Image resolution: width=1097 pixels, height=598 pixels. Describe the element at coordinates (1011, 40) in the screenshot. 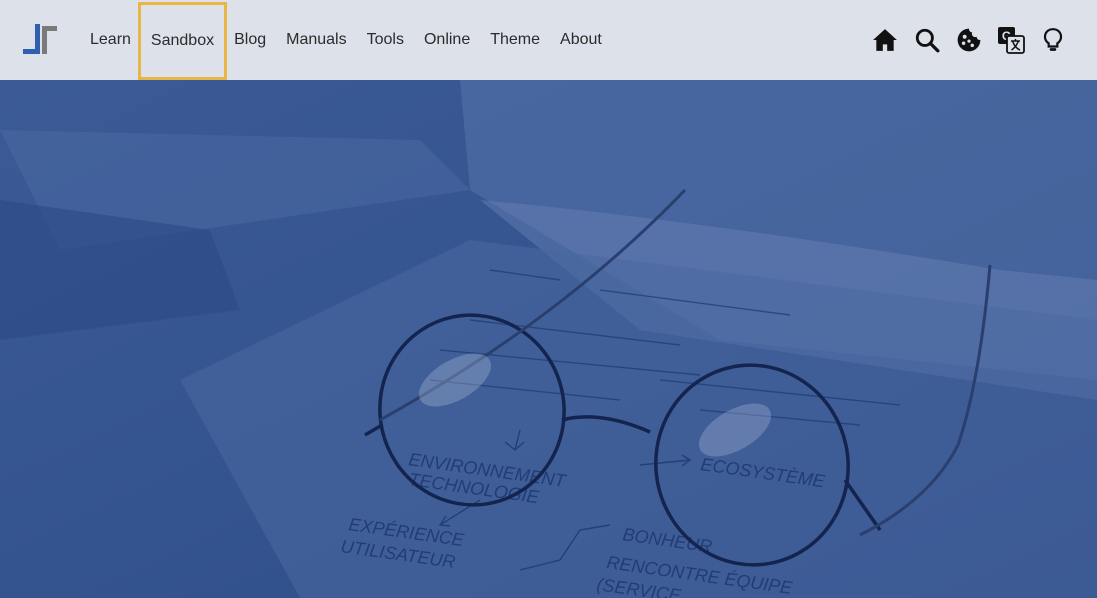

I see `translate-icon: G` at that location.